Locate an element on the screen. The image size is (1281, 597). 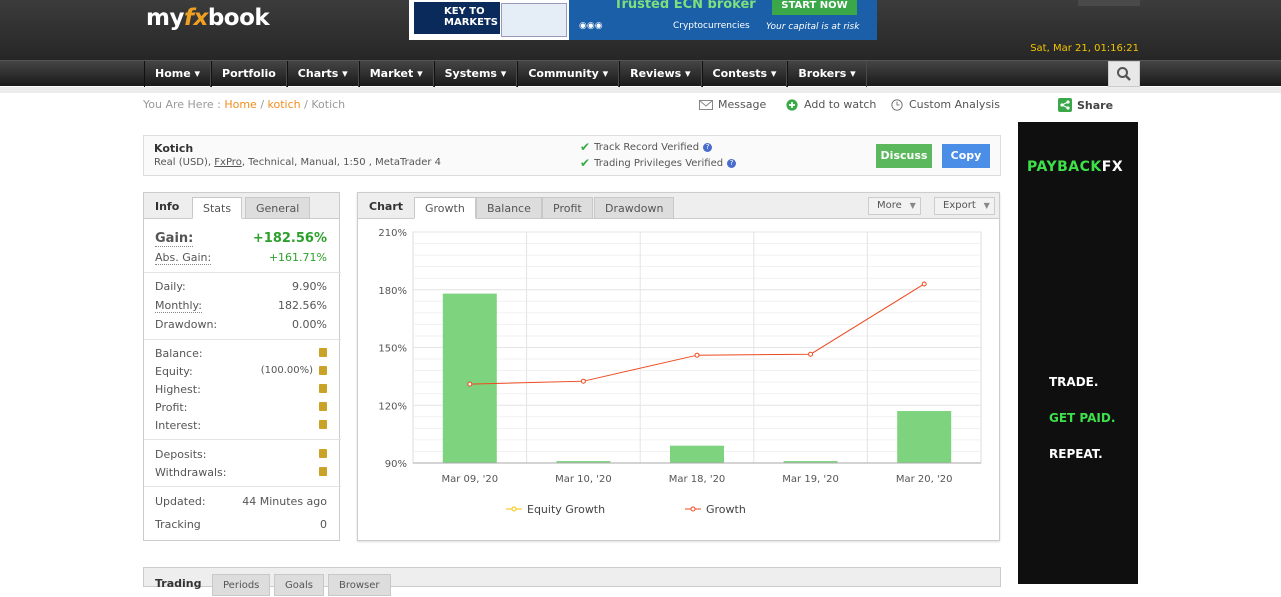
y-tick-label: 180% is located at coordinates (392, 291).